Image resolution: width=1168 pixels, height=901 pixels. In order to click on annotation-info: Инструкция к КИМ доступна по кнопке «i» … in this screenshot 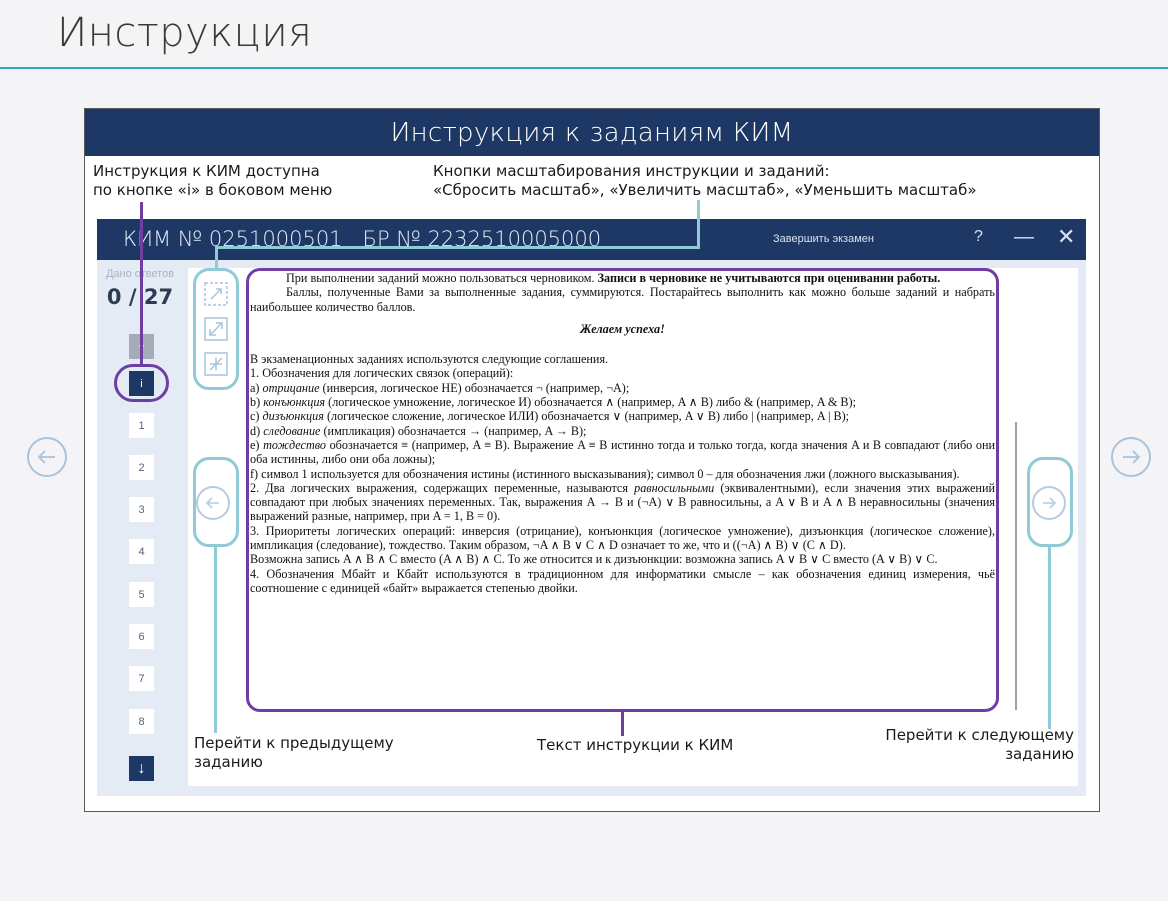, I will do `click(212, 181)`.